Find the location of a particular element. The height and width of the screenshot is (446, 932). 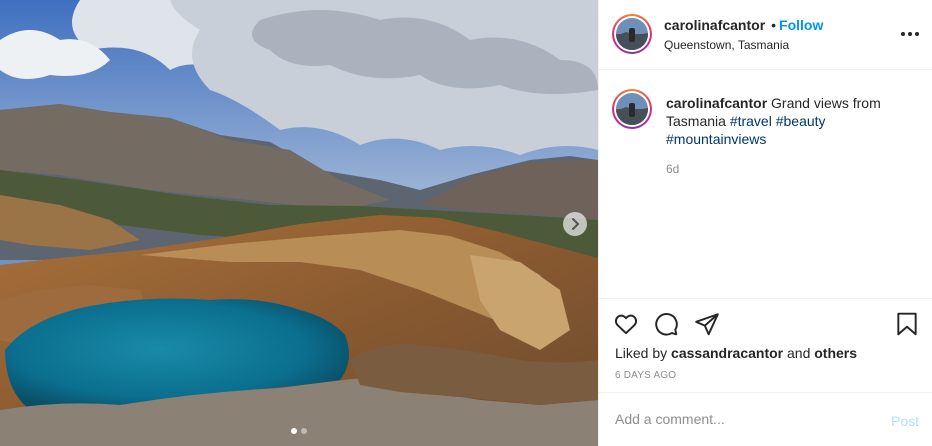

carousel-dot-active is located at coordinates (294, 431).